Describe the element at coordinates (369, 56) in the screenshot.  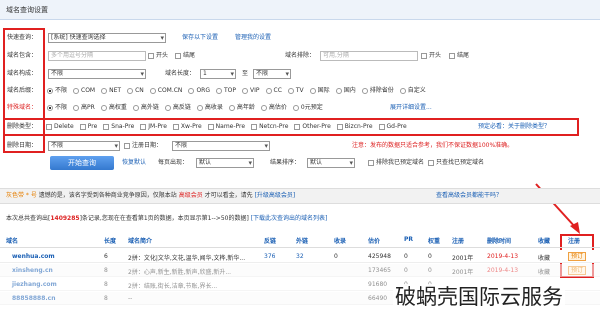
I see `exclude-input: 可用,分隔` at that location.